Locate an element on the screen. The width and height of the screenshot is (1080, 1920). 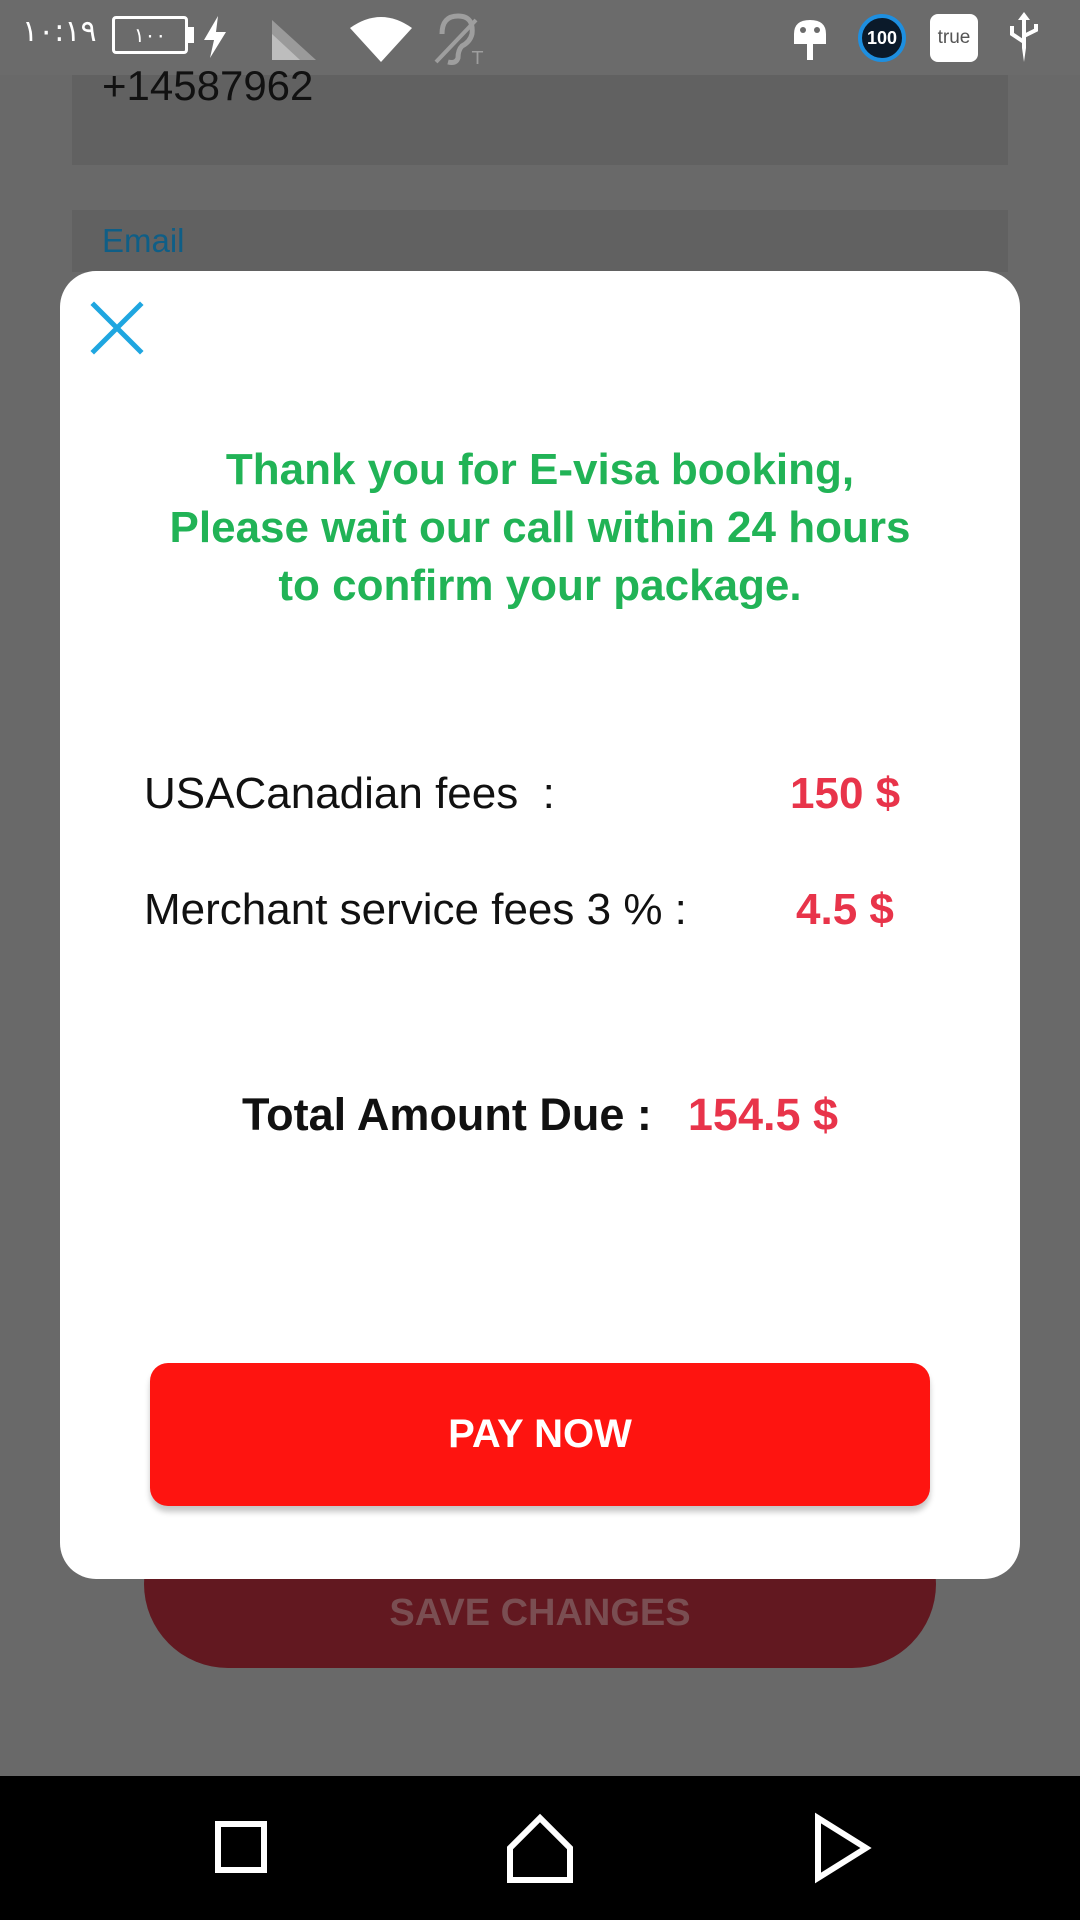
battery-tip is located at coordinates (191, 35).